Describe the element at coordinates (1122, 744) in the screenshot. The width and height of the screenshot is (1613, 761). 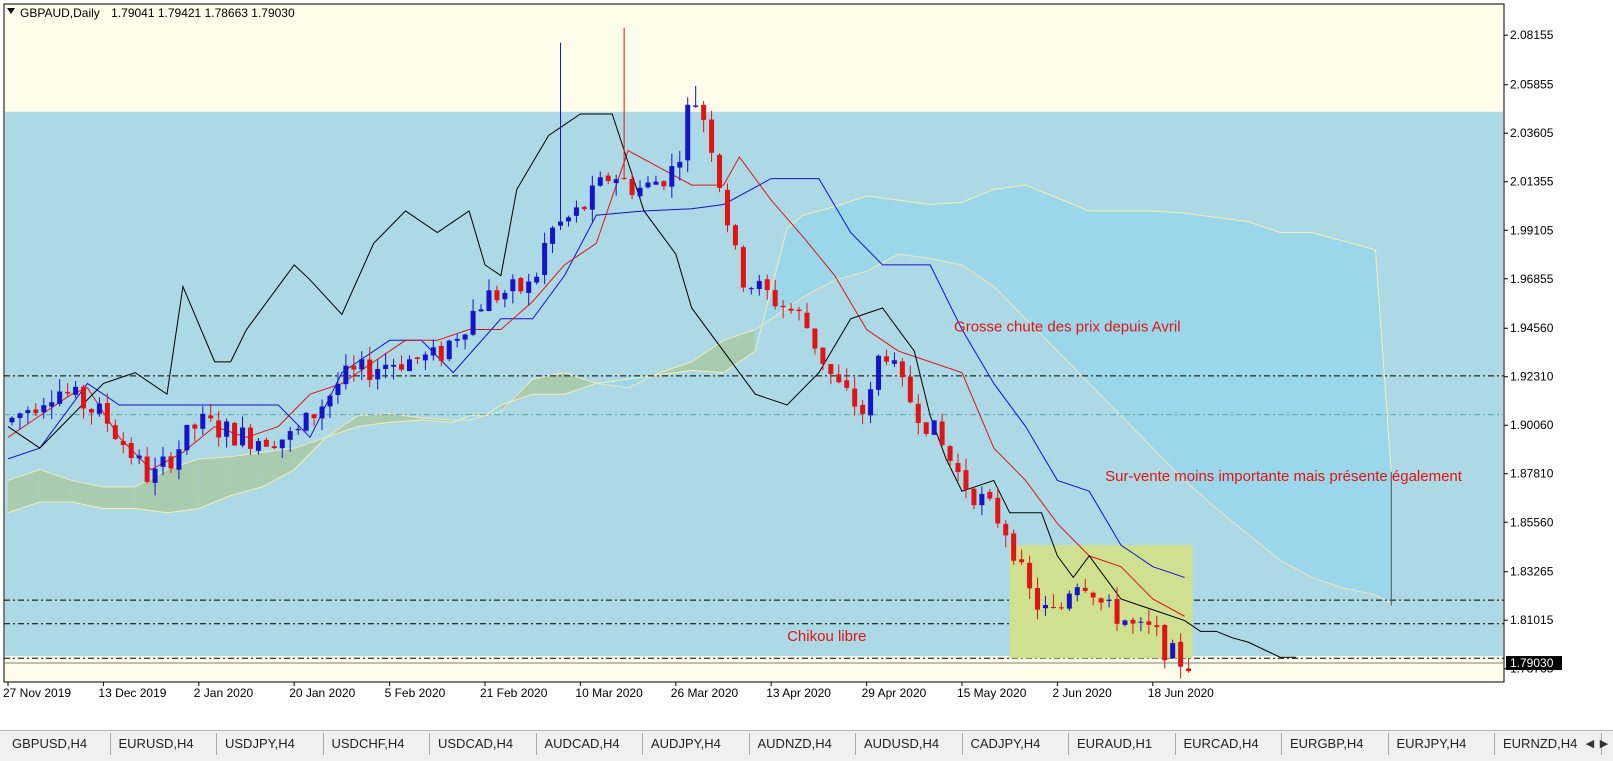
I see `tab-euraud-h1: EURAUD,H1` at that location.